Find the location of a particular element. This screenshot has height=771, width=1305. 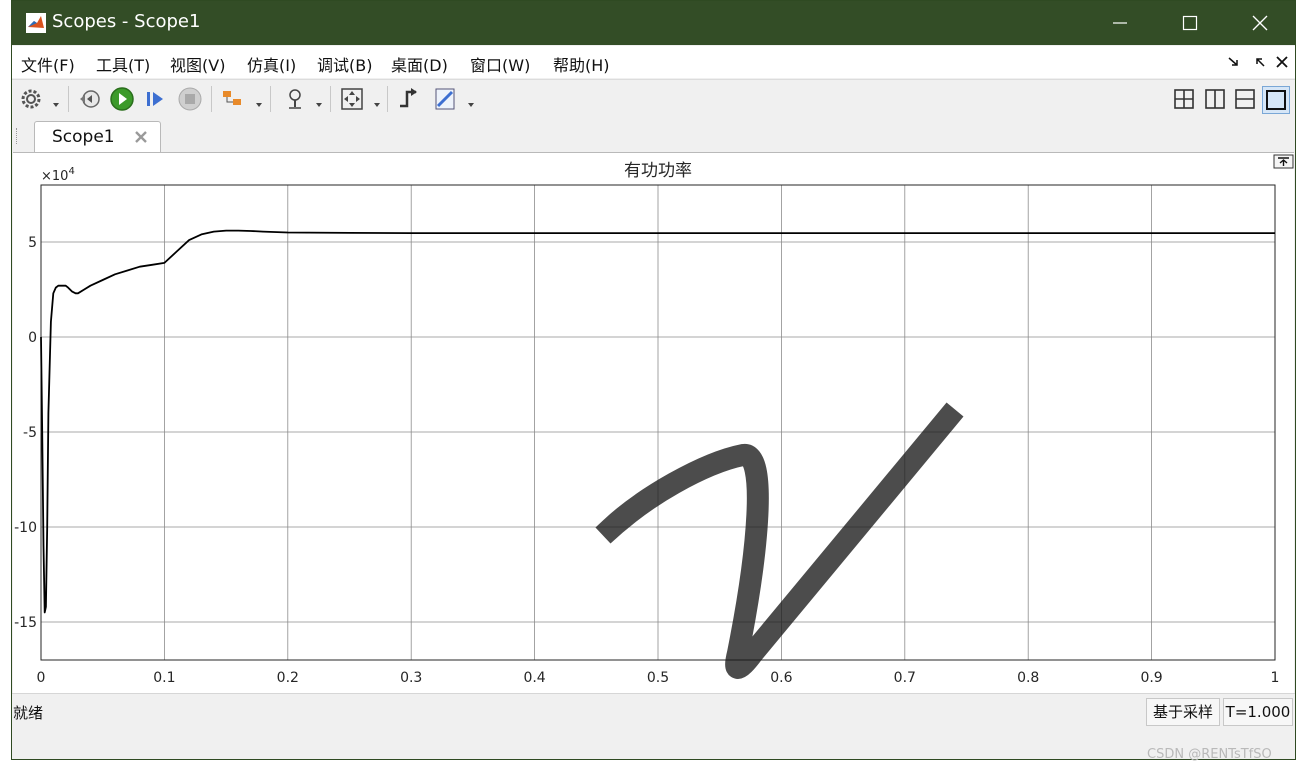

maximize-button is located at coordinates (1190, 23).